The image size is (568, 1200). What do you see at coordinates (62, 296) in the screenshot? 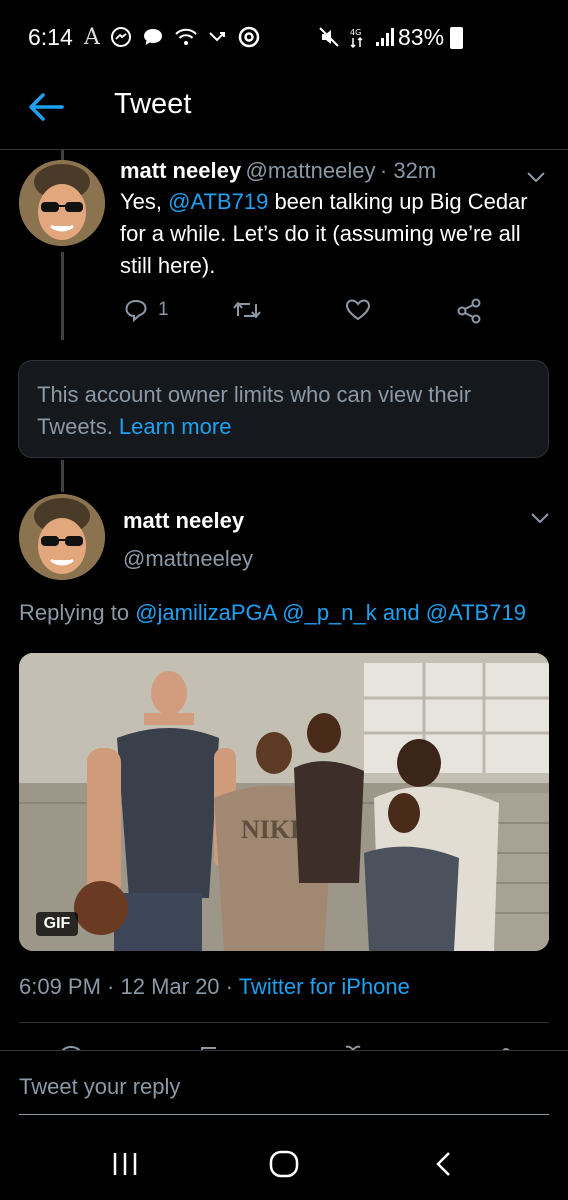
I see `thread-line` at bounding box center [62, 296].